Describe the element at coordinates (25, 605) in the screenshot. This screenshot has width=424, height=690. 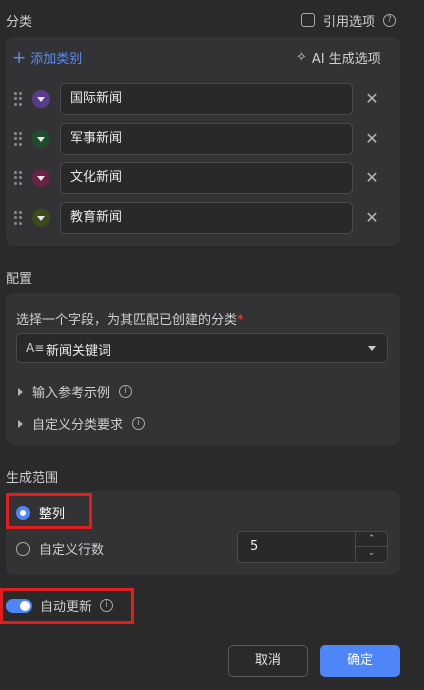
I see `toggle-knob` at that location.